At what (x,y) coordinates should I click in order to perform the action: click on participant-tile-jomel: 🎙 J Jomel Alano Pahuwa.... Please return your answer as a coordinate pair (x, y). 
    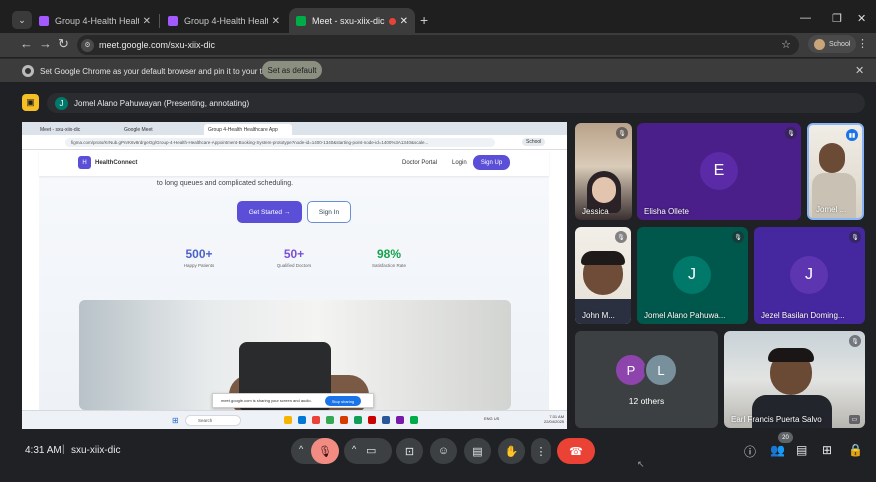
    Looking at the image, I should click on (692, 275).